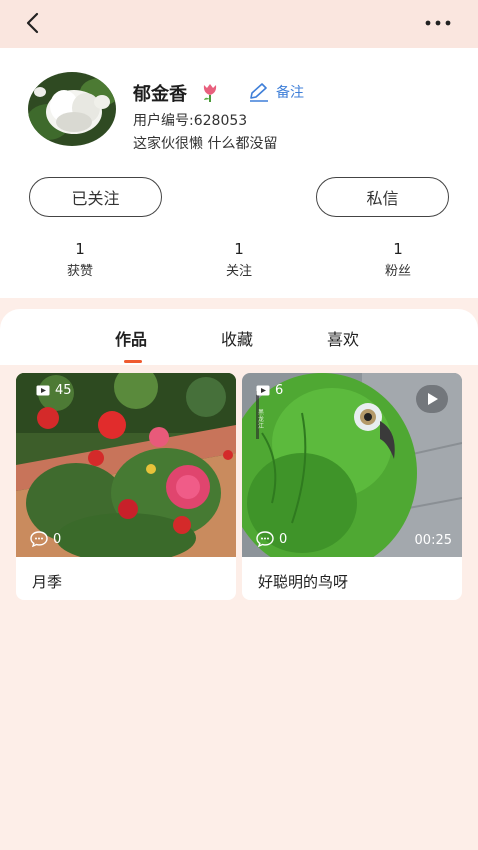  I want to click on remark-label: 备注, so click(290, 93).